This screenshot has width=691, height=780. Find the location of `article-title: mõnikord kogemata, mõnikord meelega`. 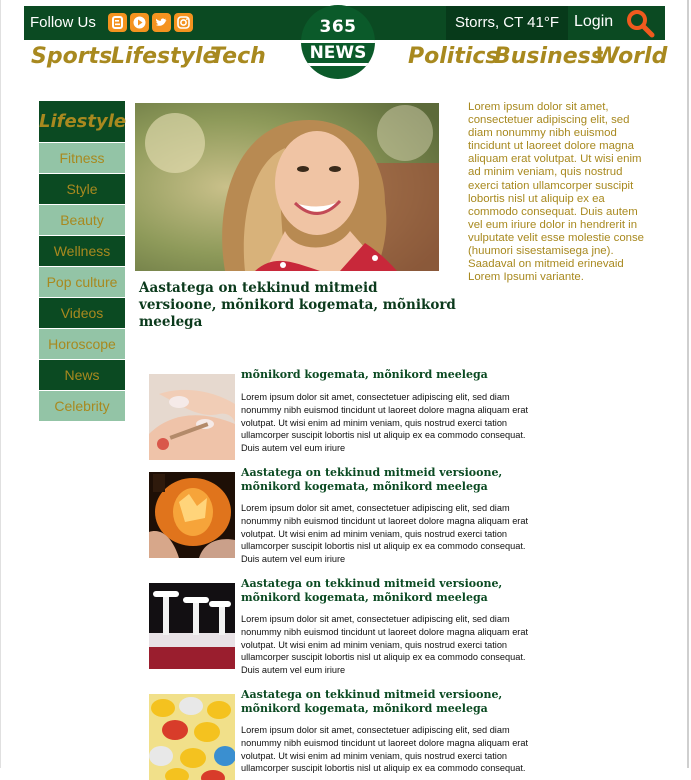

article-title: mõnikord kogemata, mõnikord meelega is located at coordinates (391, 375).